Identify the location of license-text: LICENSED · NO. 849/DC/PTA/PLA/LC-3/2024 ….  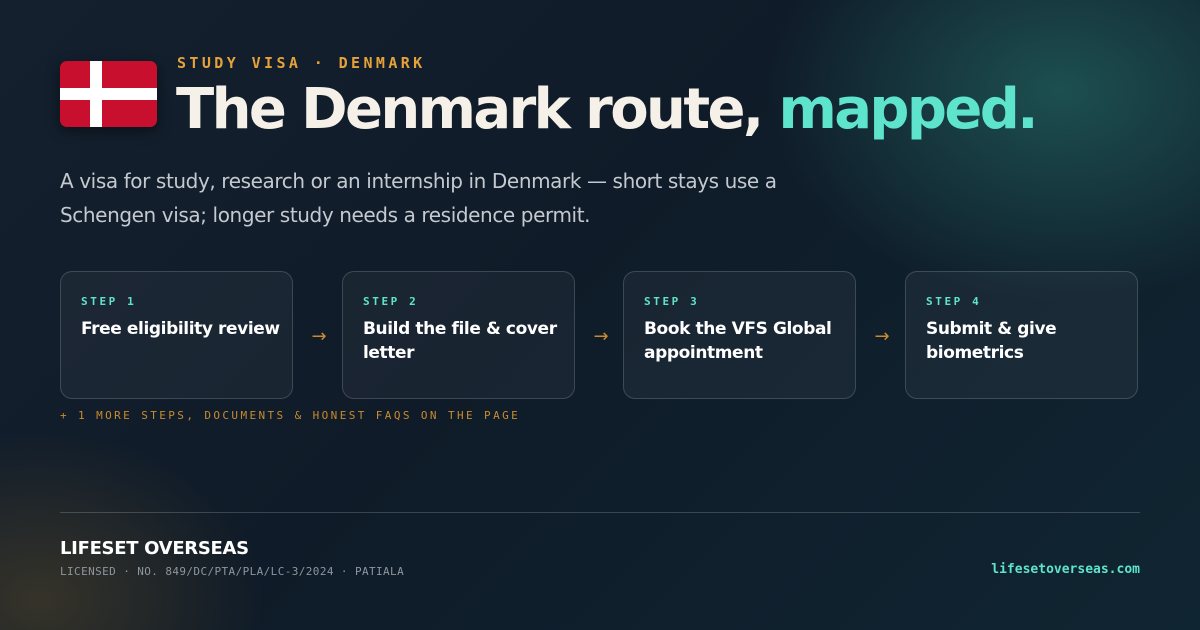
(232, 571).